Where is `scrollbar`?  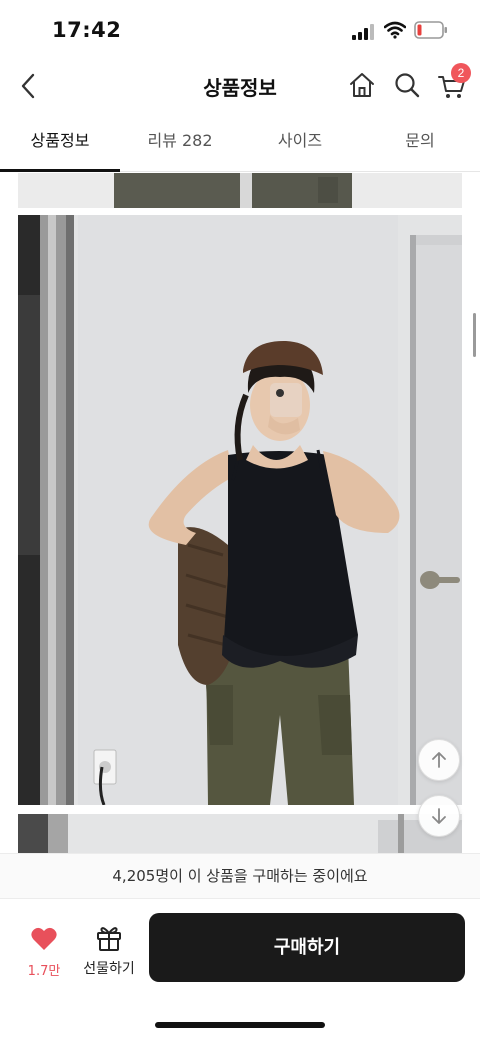 scrollbar is located at coordinates (474, 335).